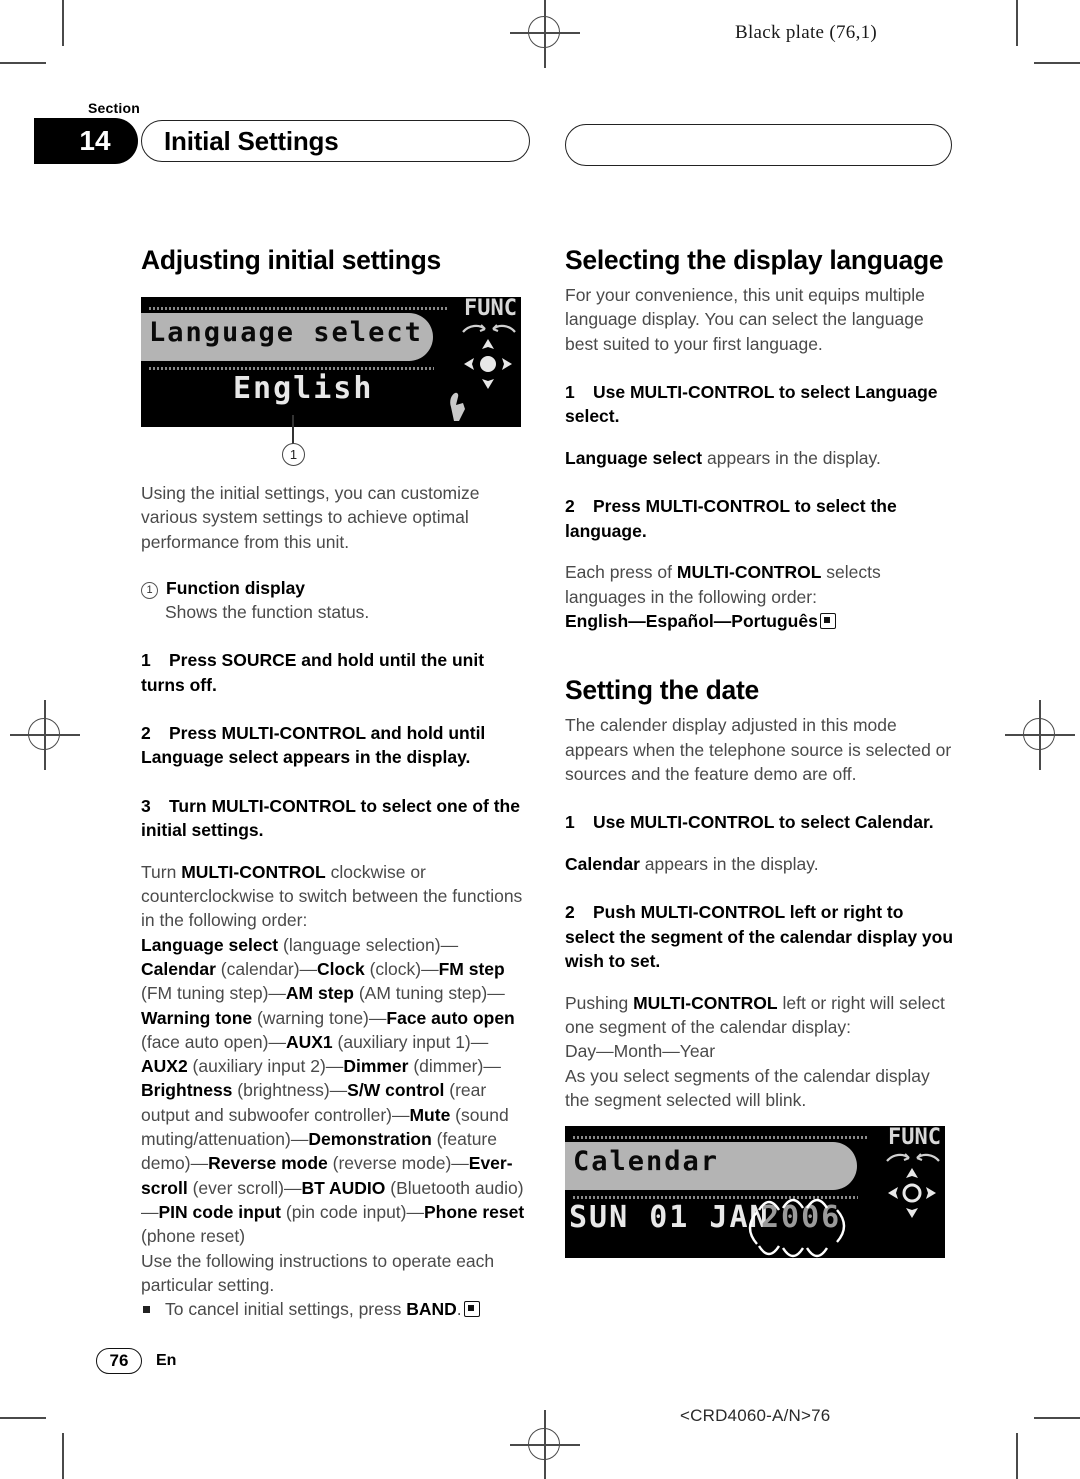 Image resolution: width=1080 pixels, height=1479 pixels. What do you see at coordinates (23, 1418) in the screenshot?
I see `crop-mark-bottom-left-horizontal` at bounding box center [23, 1418].